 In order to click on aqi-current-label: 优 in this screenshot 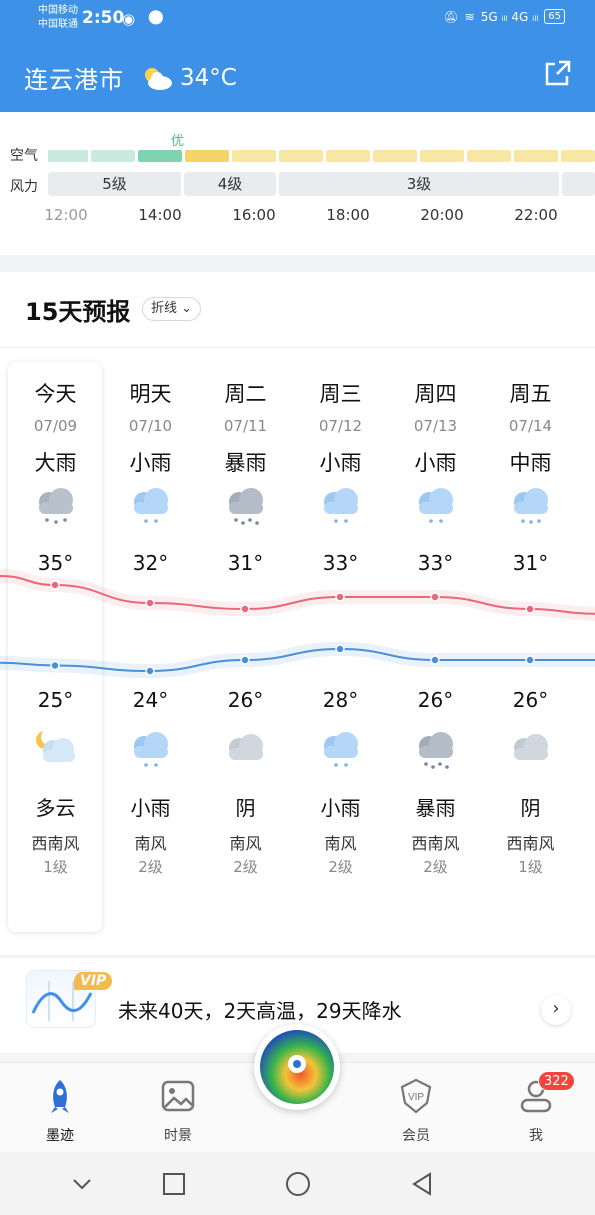, I will do `click(178, 141)`.